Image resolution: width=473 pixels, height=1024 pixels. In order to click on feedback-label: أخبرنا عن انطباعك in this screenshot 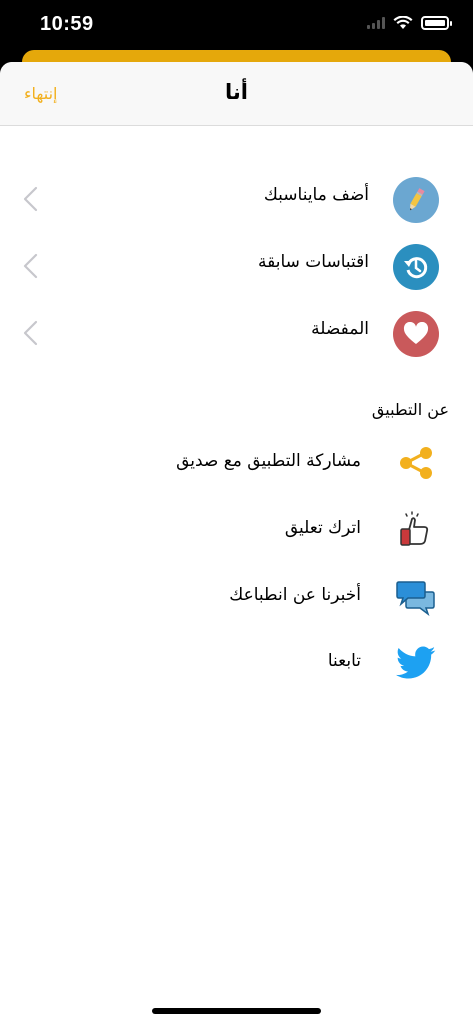, I will do `click(295, 595)`.